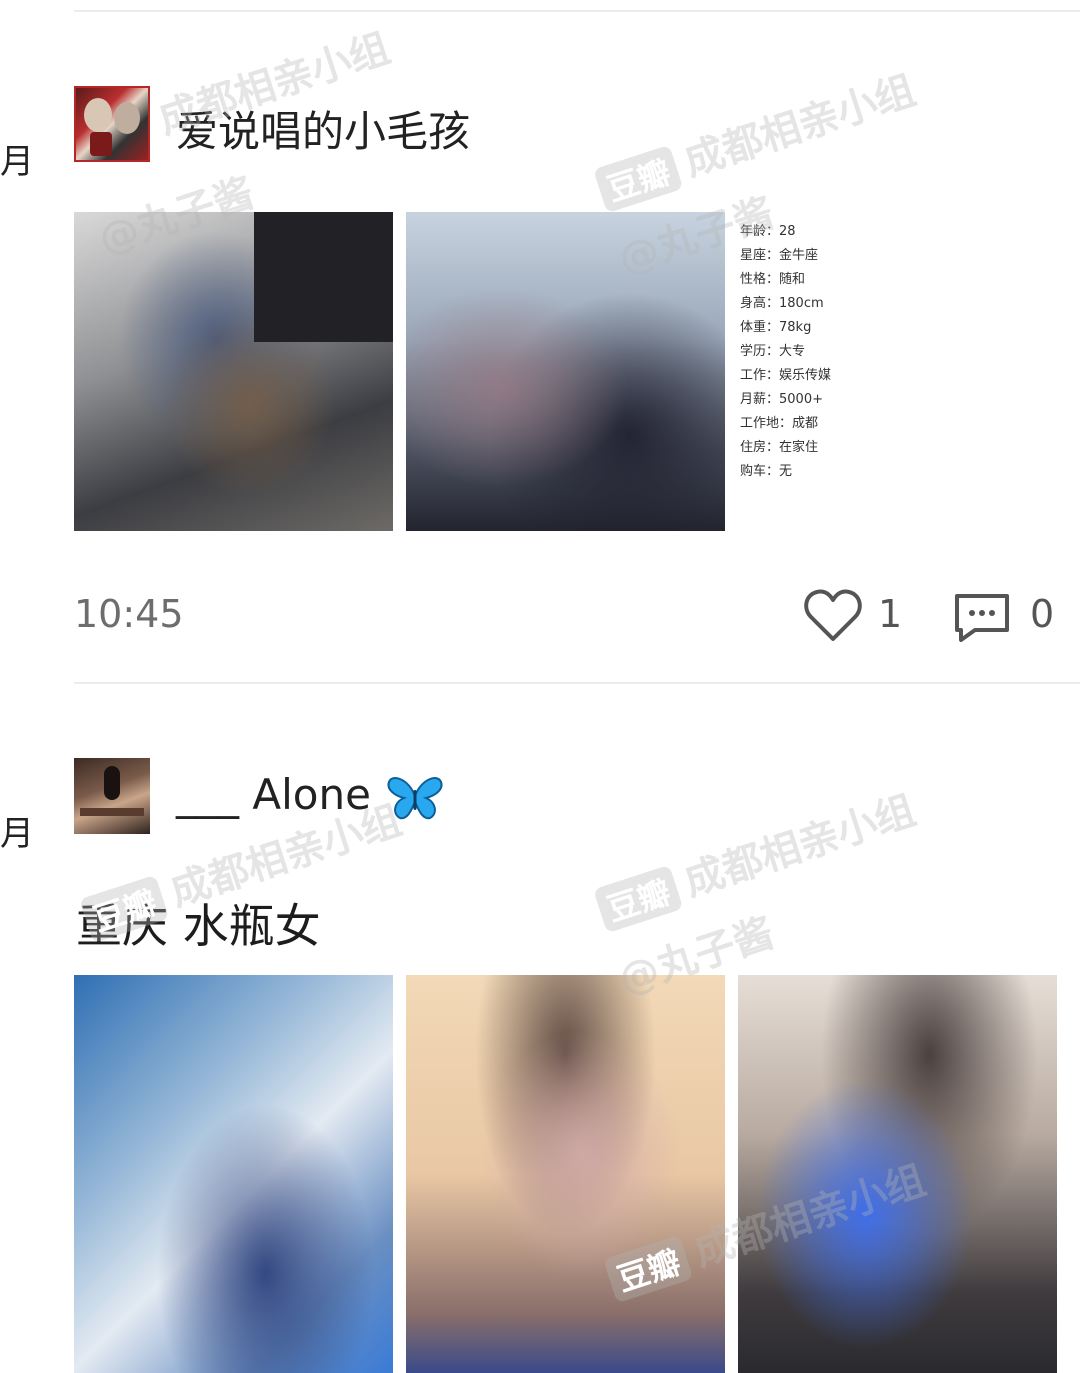  What do you see at coordinates (779, 447) in the screenshot?
I see `profile-row-housing: 住房：在家住` at bounding box center [779, 447].